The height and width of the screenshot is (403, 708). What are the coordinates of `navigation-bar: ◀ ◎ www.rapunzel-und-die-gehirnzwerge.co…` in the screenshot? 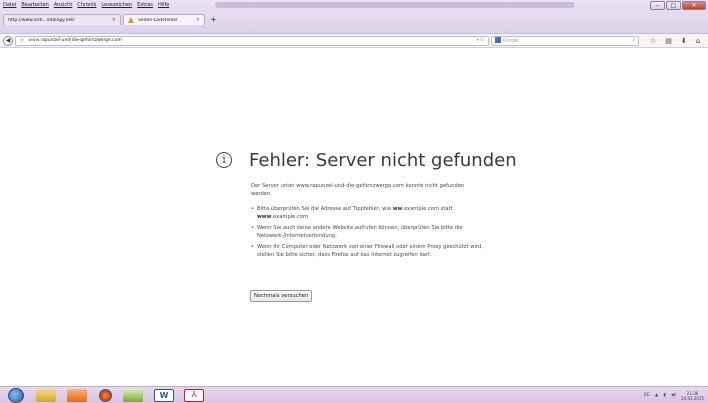 It's located at (354, 41).